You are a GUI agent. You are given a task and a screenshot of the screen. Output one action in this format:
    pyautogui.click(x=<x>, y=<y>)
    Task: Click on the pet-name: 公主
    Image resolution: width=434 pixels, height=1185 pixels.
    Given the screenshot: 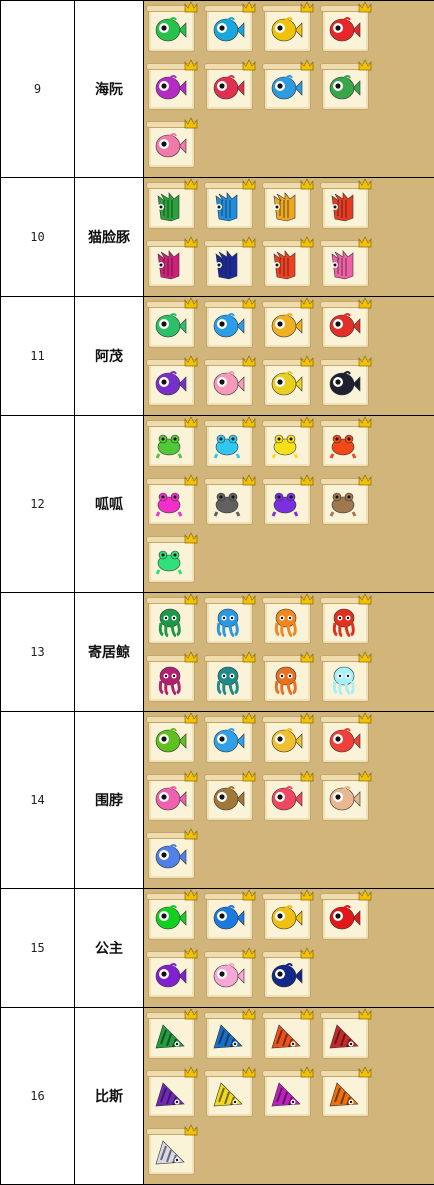 What is the action you would take?
    pyautogui.click(x=109, y=948)
    